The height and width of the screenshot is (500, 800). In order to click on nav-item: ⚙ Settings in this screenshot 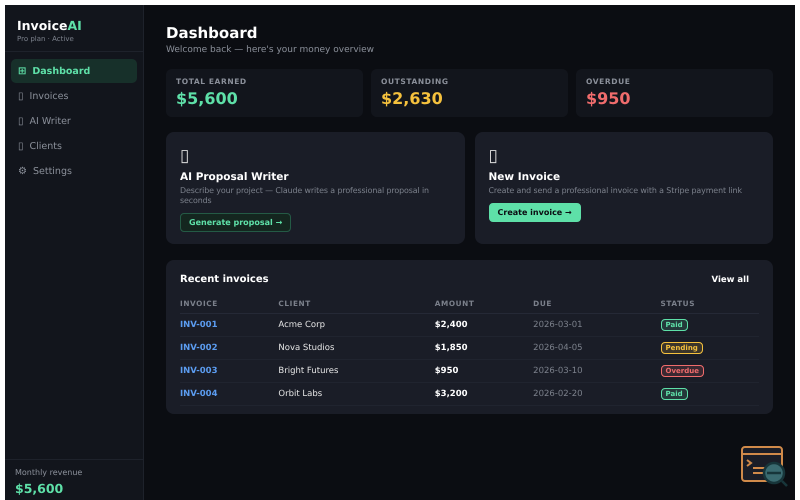, I will do `click(74, 171)`.